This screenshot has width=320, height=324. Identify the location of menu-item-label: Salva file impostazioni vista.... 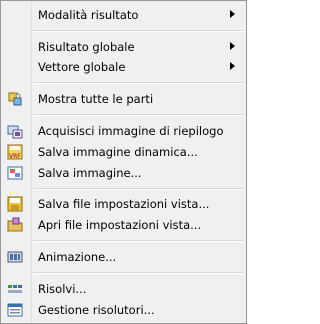
(124, 204).